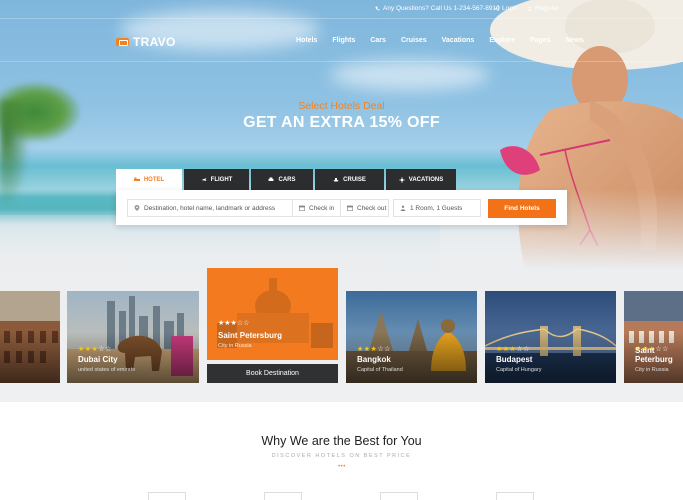 Image resolution: width=683 pixels, height=500 pixels. Describe the element at coordinates (575, 40) in the screenshot. I see `menu-item-news: News` at that location.